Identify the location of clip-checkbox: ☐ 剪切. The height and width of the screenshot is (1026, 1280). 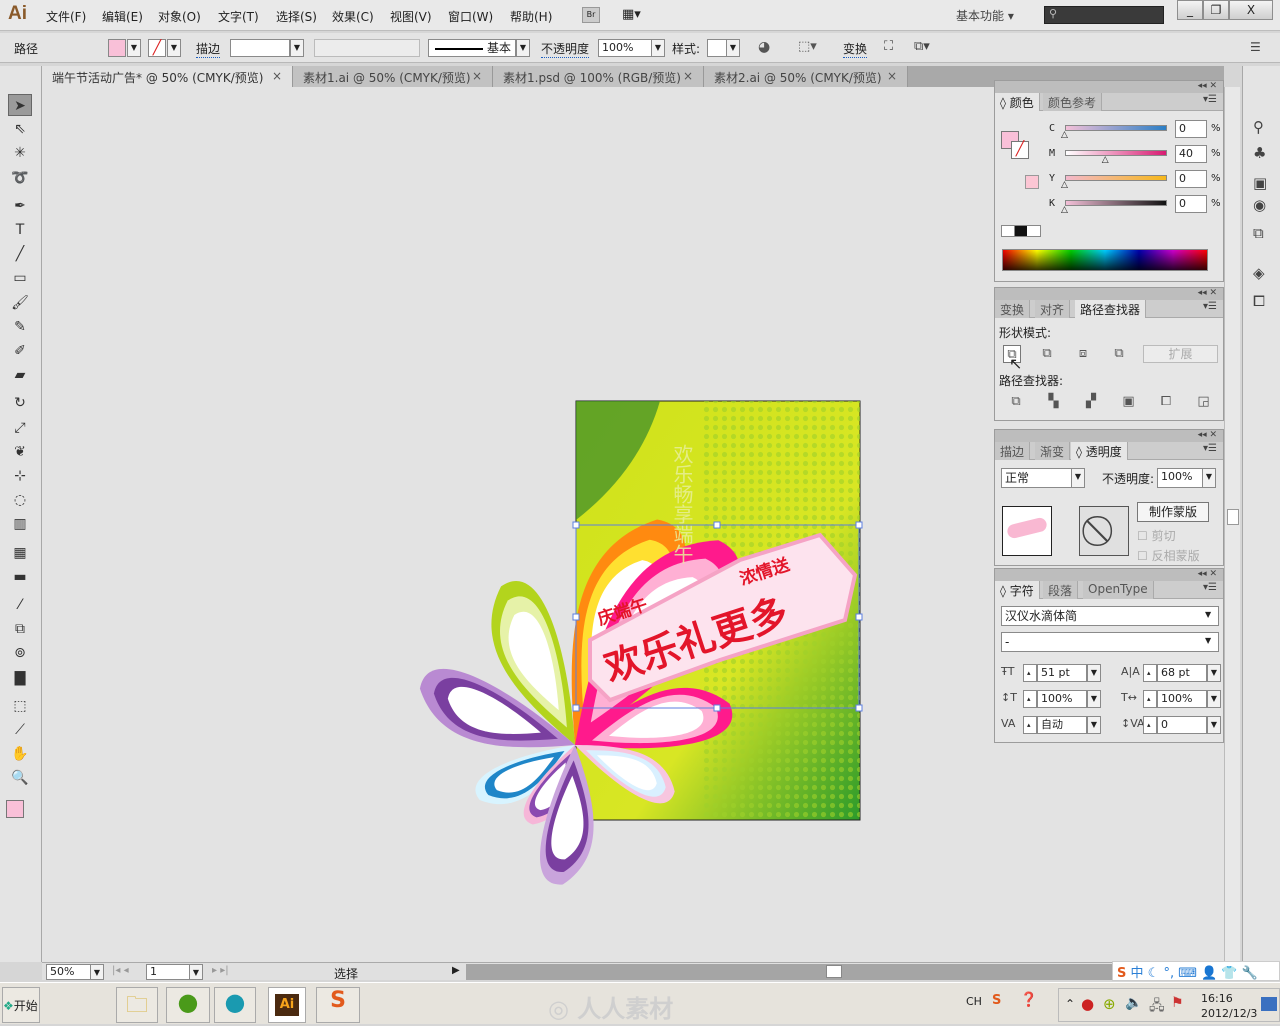
(1156, 535).